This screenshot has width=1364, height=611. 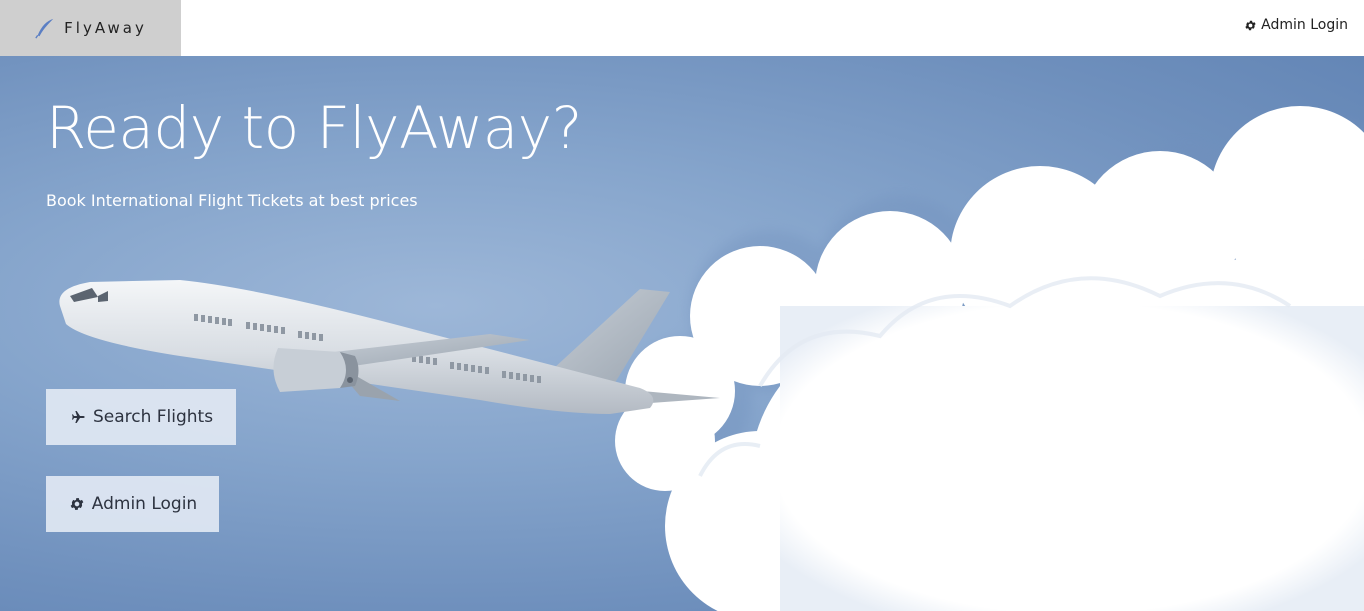 I want to click on admin-login-button: Admin Login, so click(x=132, y=504).